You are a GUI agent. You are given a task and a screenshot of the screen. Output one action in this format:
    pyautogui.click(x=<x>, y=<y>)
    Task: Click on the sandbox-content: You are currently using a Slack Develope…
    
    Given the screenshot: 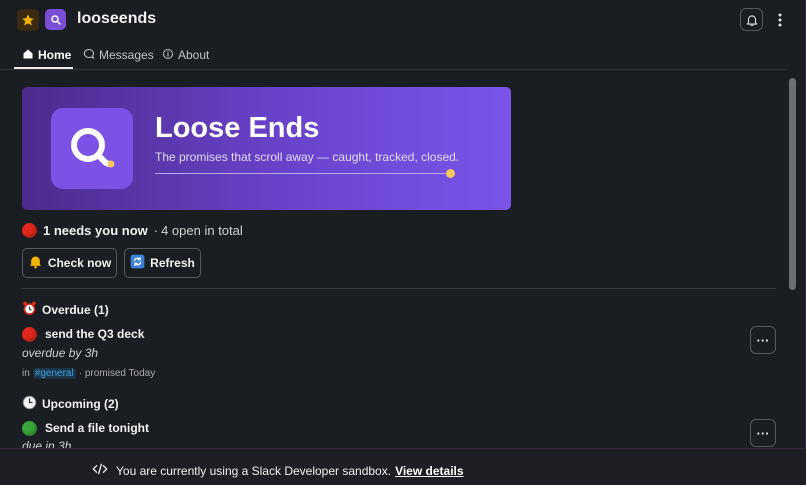 What is the action you would take?
    pyautogui.click(x=278, y=470)
    